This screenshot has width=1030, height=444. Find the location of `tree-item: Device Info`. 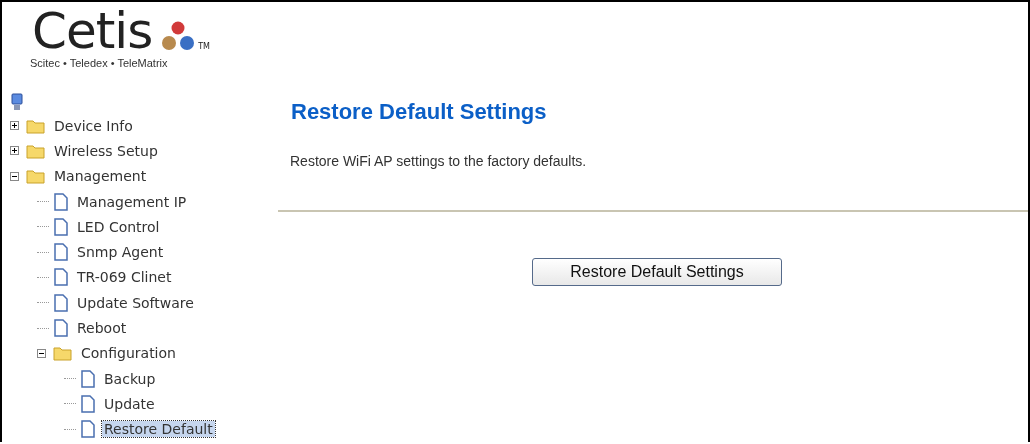

tree-item: Device Info is located at coordinates (93, 125).